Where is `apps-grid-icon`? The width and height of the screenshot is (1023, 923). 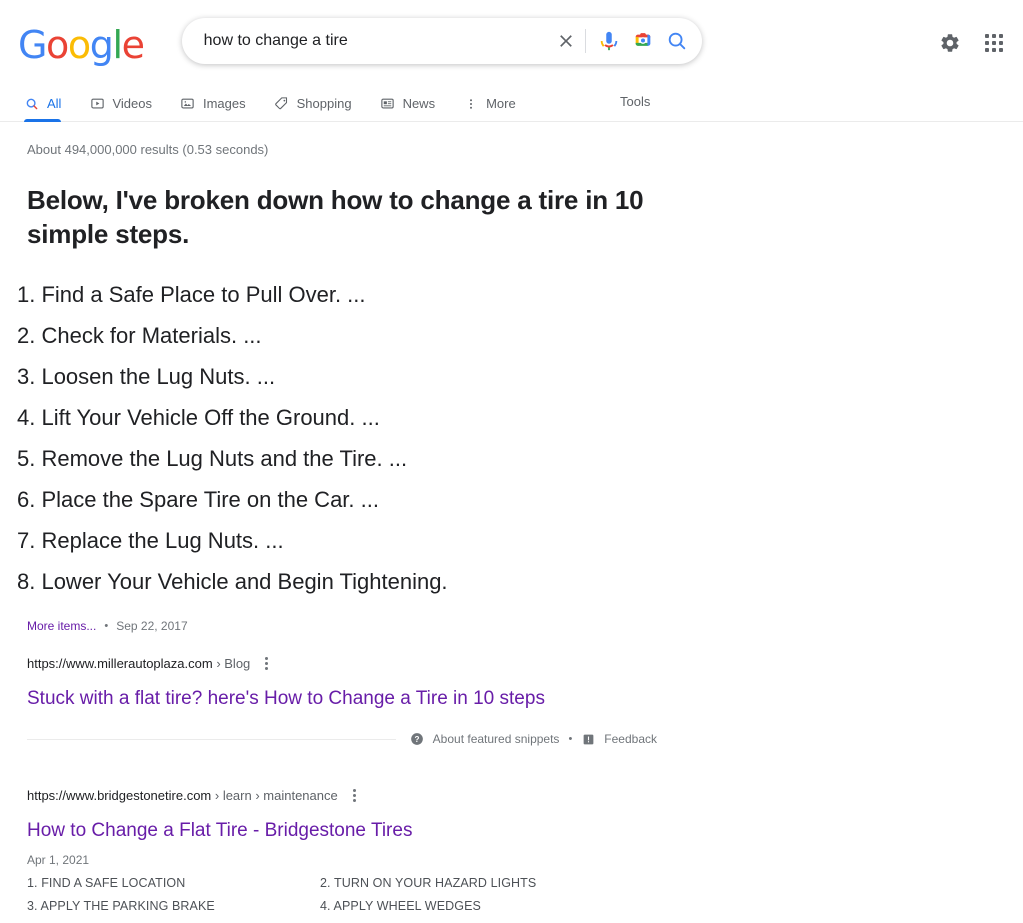 apps-grid-icon is located at coordinates (994, 43).